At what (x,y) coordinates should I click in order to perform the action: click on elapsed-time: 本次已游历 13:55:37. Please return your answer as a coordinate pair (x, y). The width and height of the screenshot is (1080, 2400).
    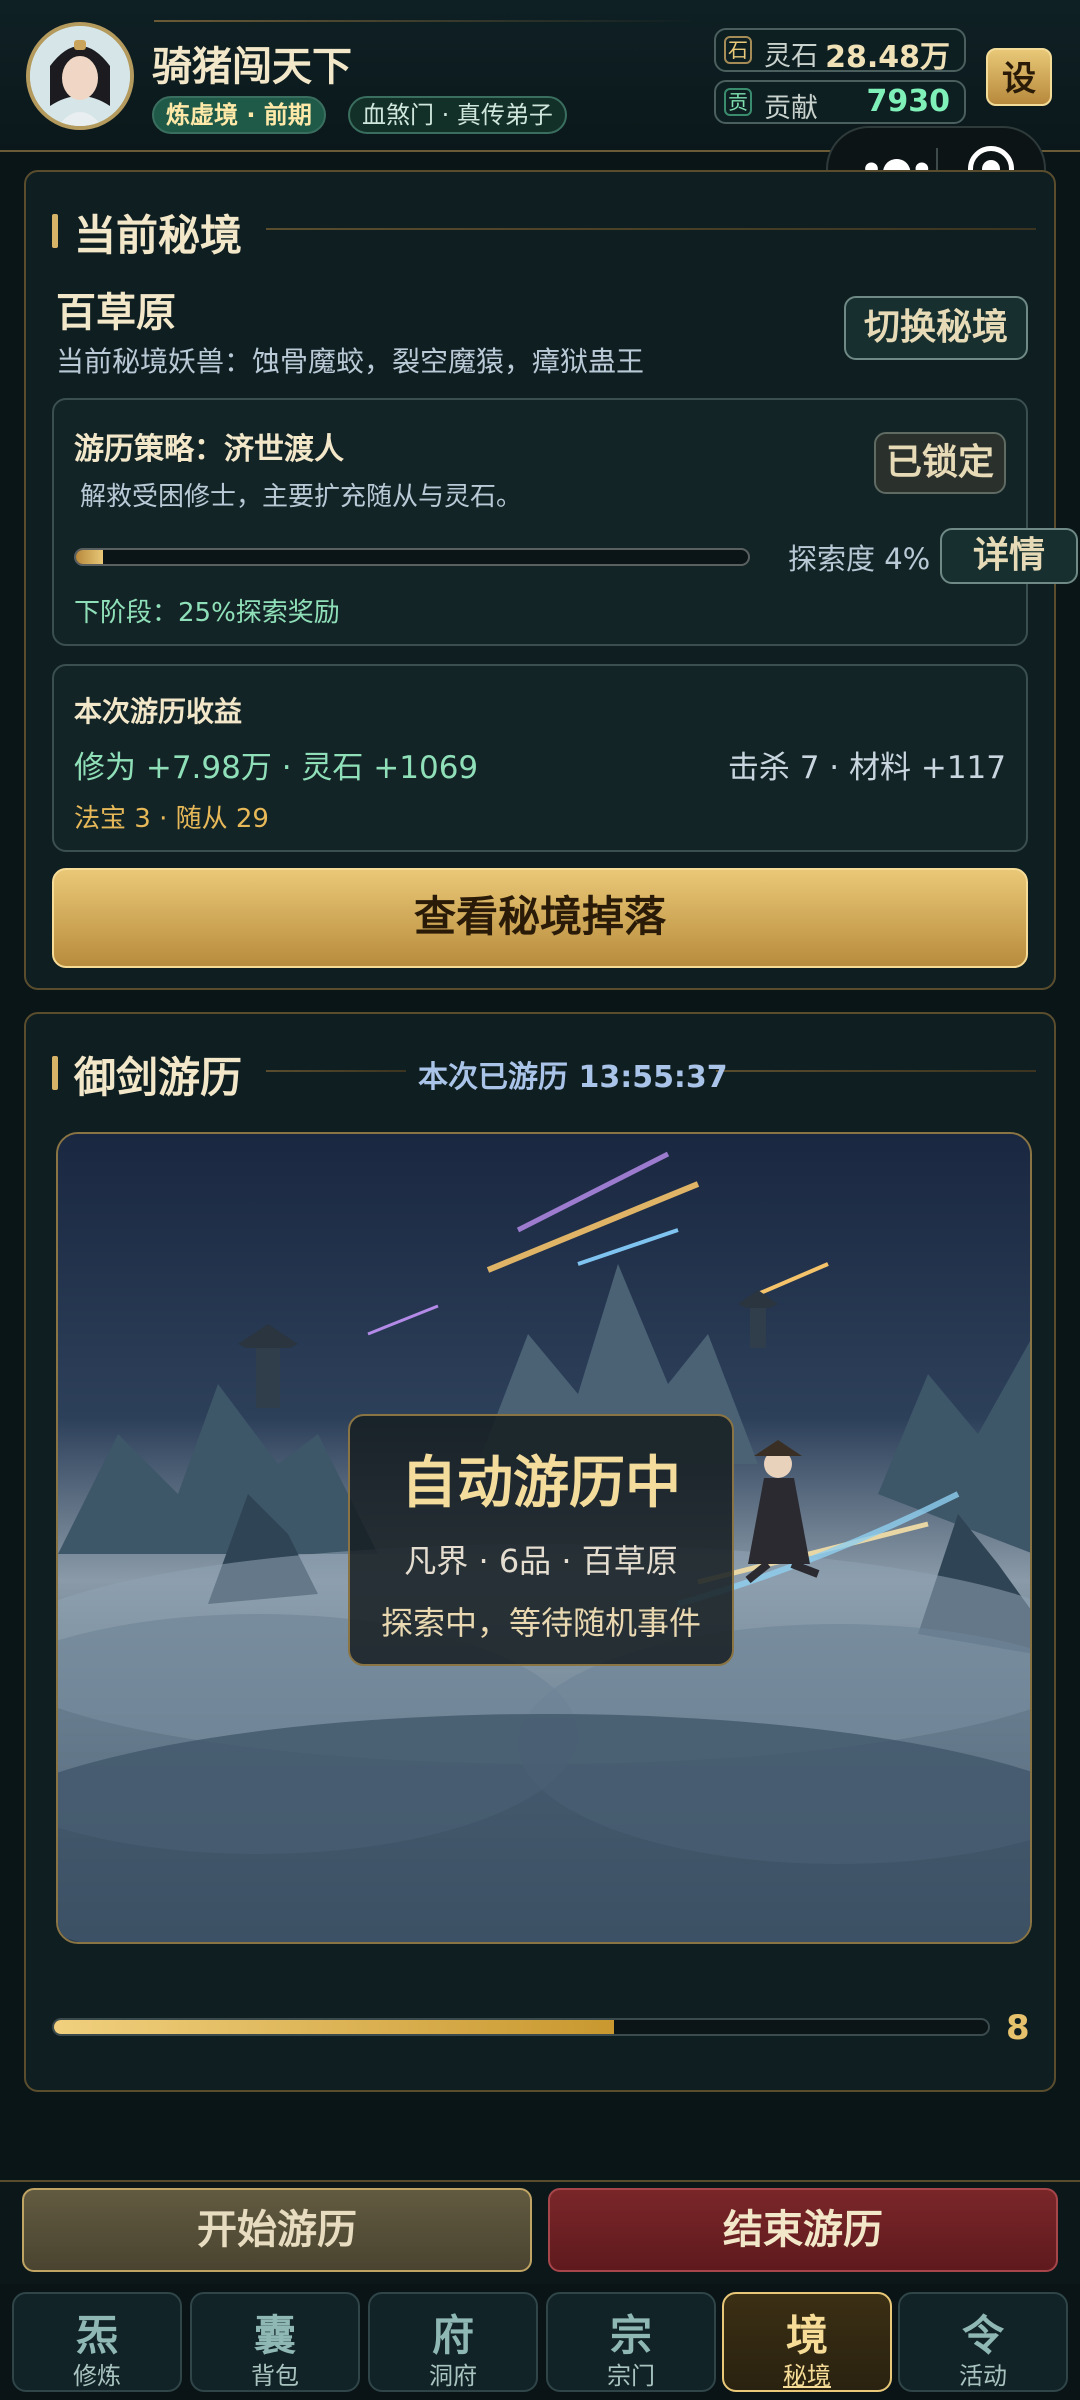
    Looking at the image, I should click on (573, 1077).